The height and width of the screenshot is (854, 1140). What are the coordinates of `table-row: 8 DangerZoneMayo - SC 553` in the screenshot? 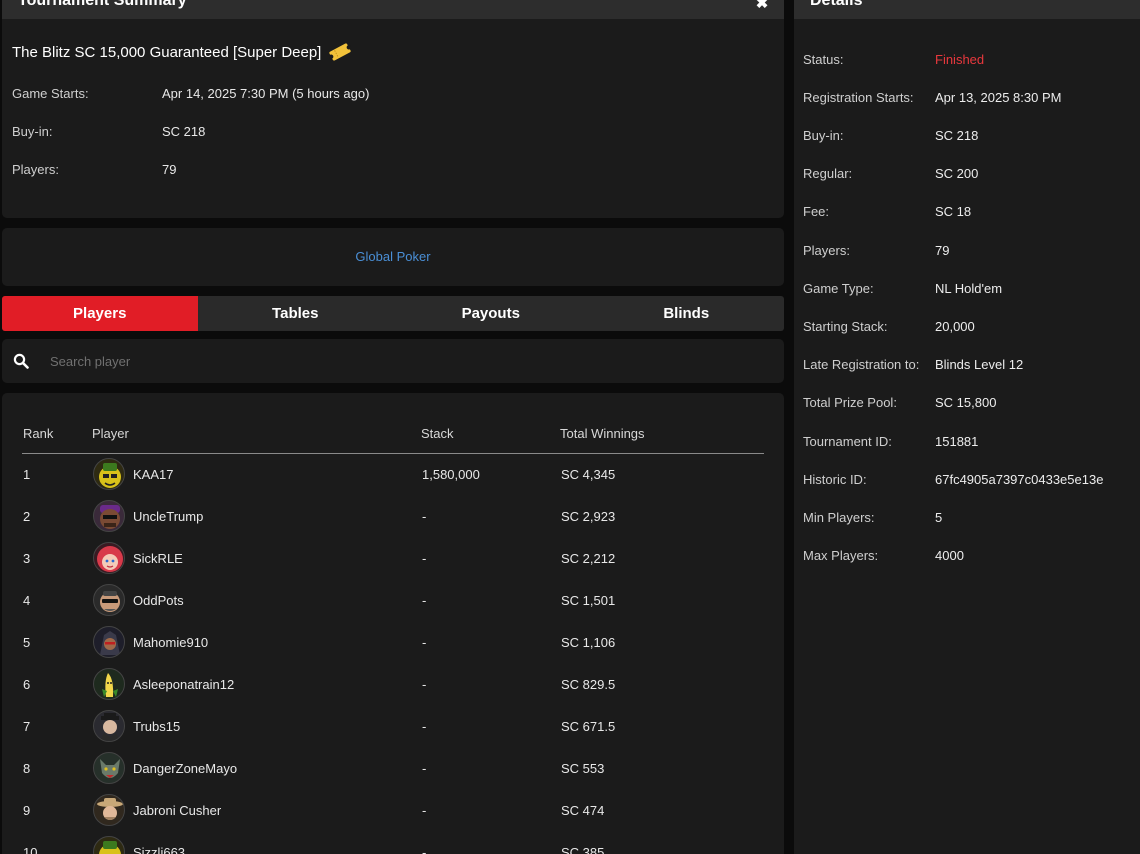 It's located at (393, 769).